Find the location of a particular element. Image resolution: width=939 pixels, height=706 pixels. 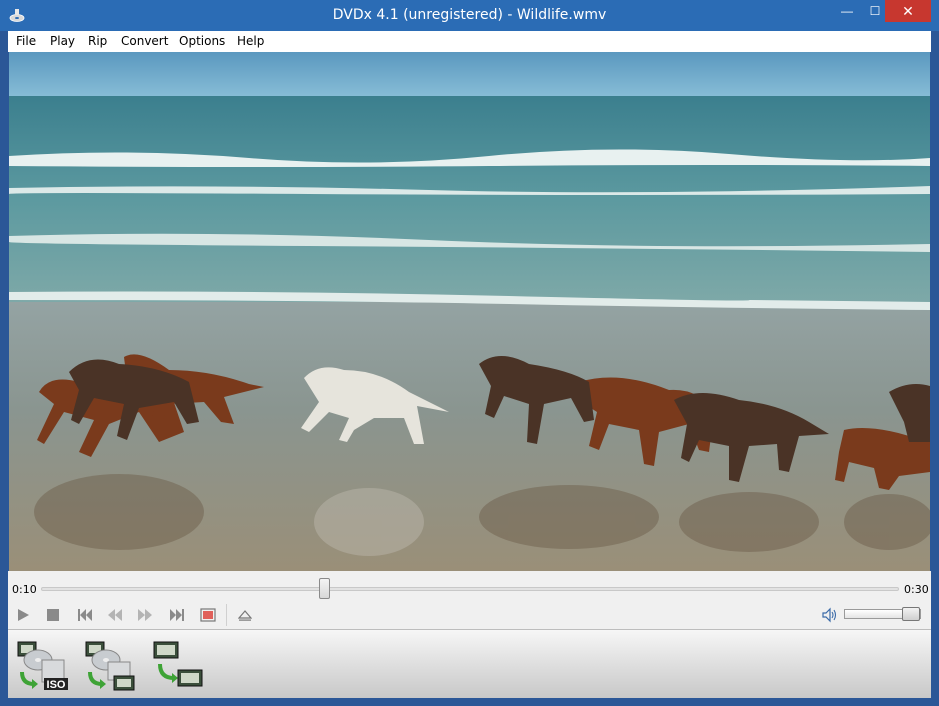

video-to-video-button is located at coordinates (178, 665).